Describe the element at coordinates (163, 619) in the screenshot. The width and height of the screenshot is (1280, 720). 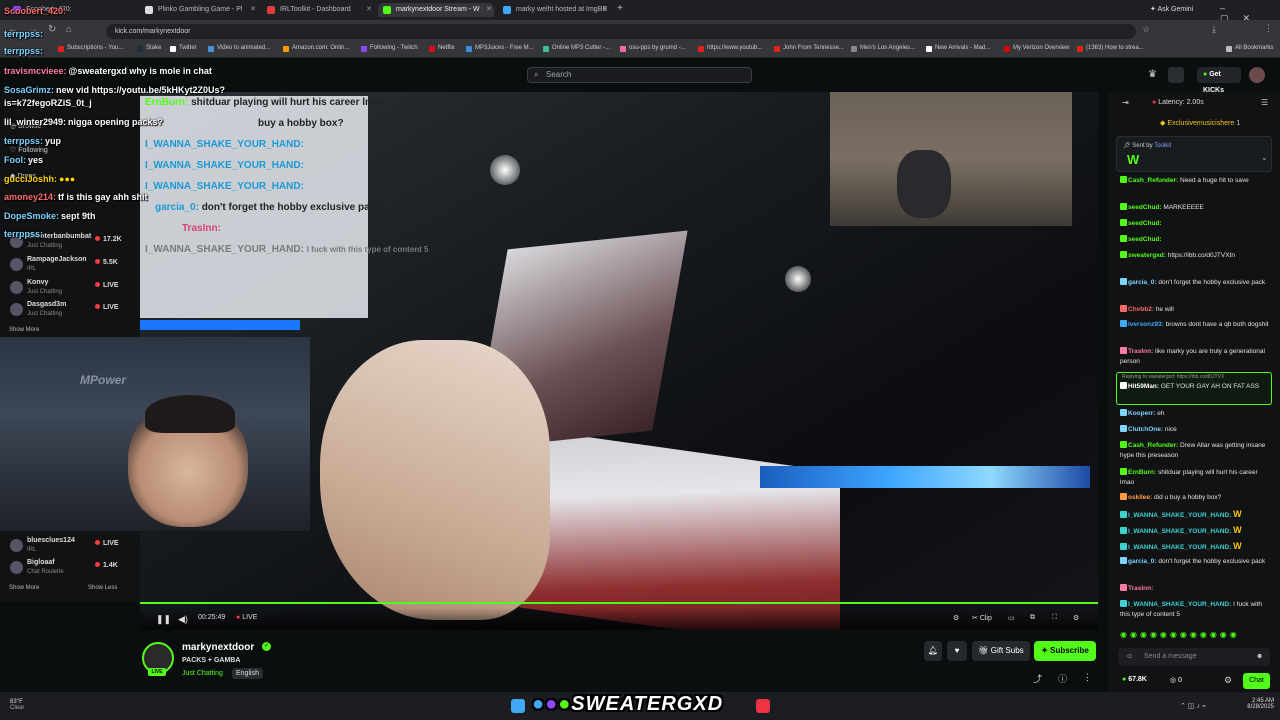
I see `pause-icon: ❚❚` at that location.